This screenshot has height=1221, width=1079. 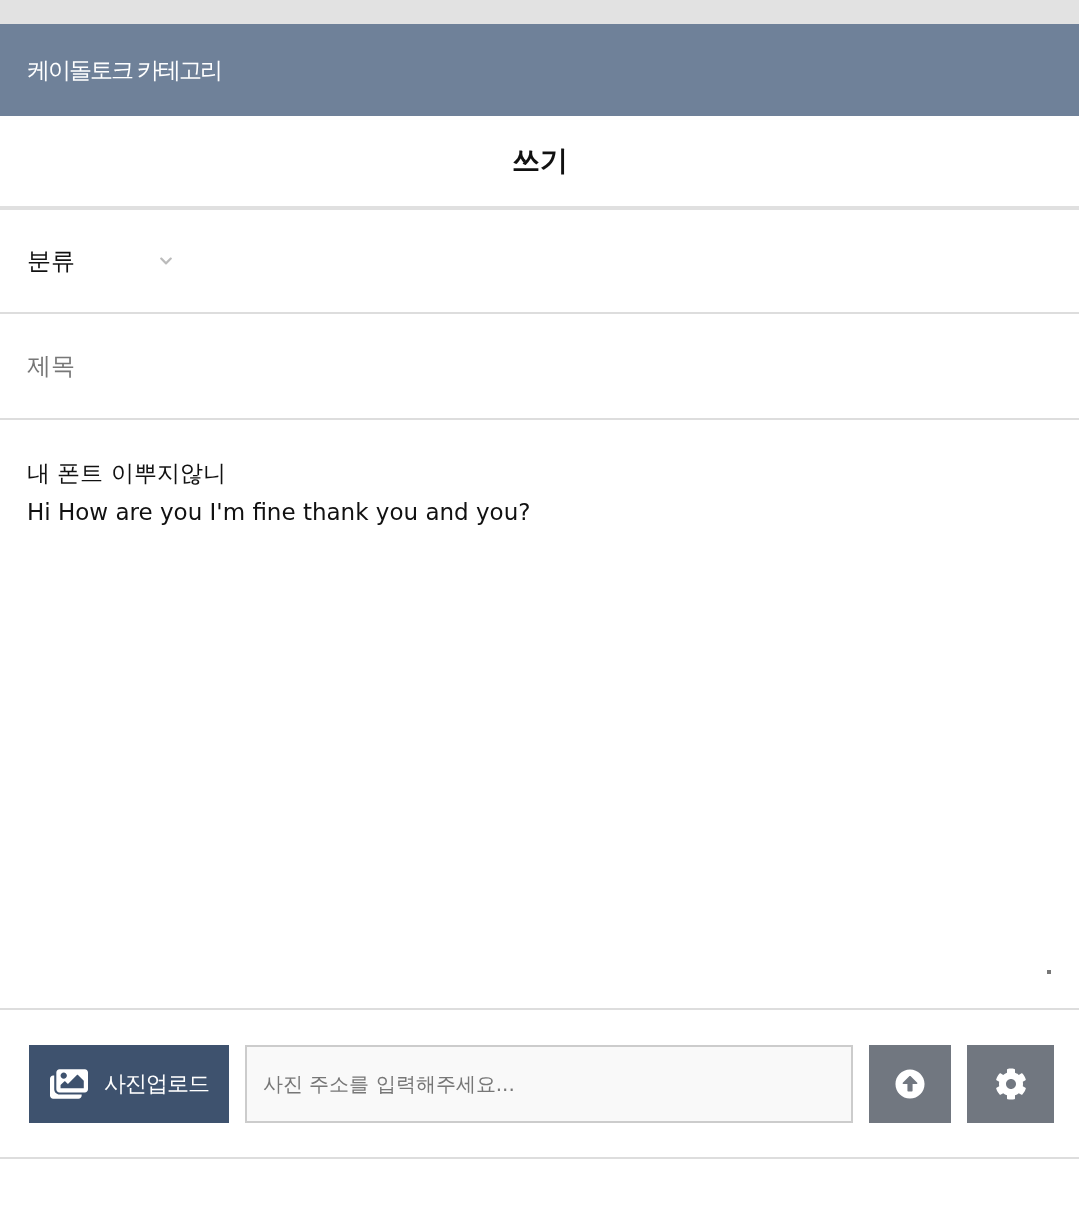 What do you see at coordinates (279, 512) in the screenshot?
I see `body-text: Hi How are you I'm fine thank you and you?` at bounding box center [279, 512].